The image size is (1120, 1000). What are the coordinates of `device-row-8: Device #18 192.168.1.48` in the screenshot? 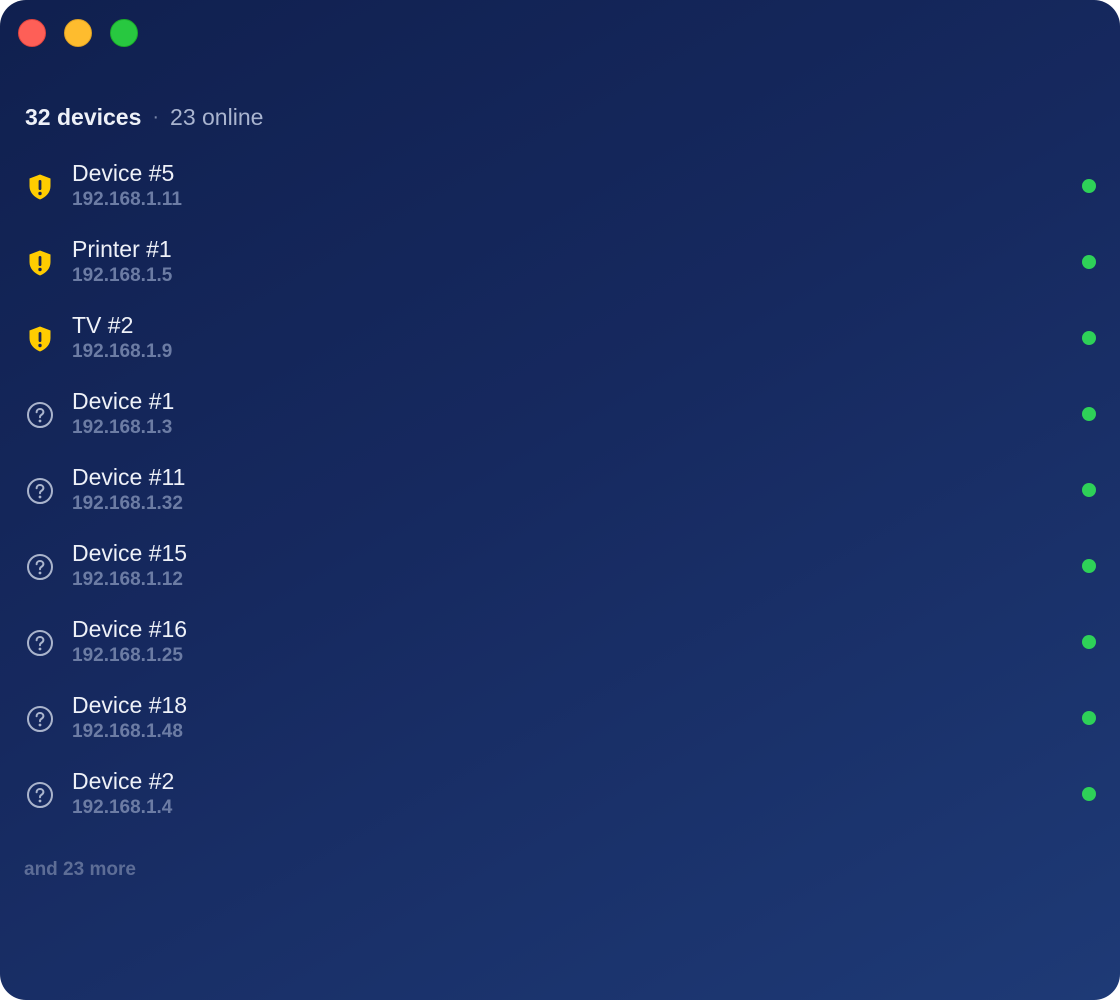 It's located at (560, 718).